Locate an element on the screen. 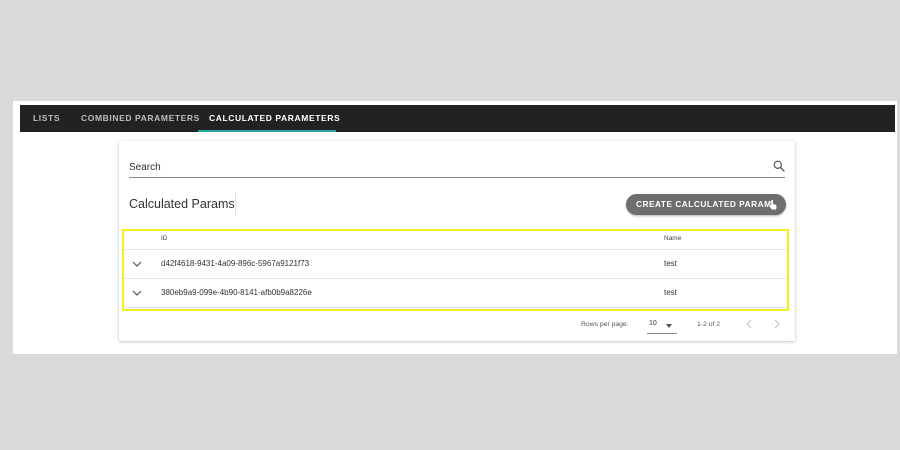 The image size is (900, 450). rows-per-page-value: 10 is located at coordinates (653, 323).